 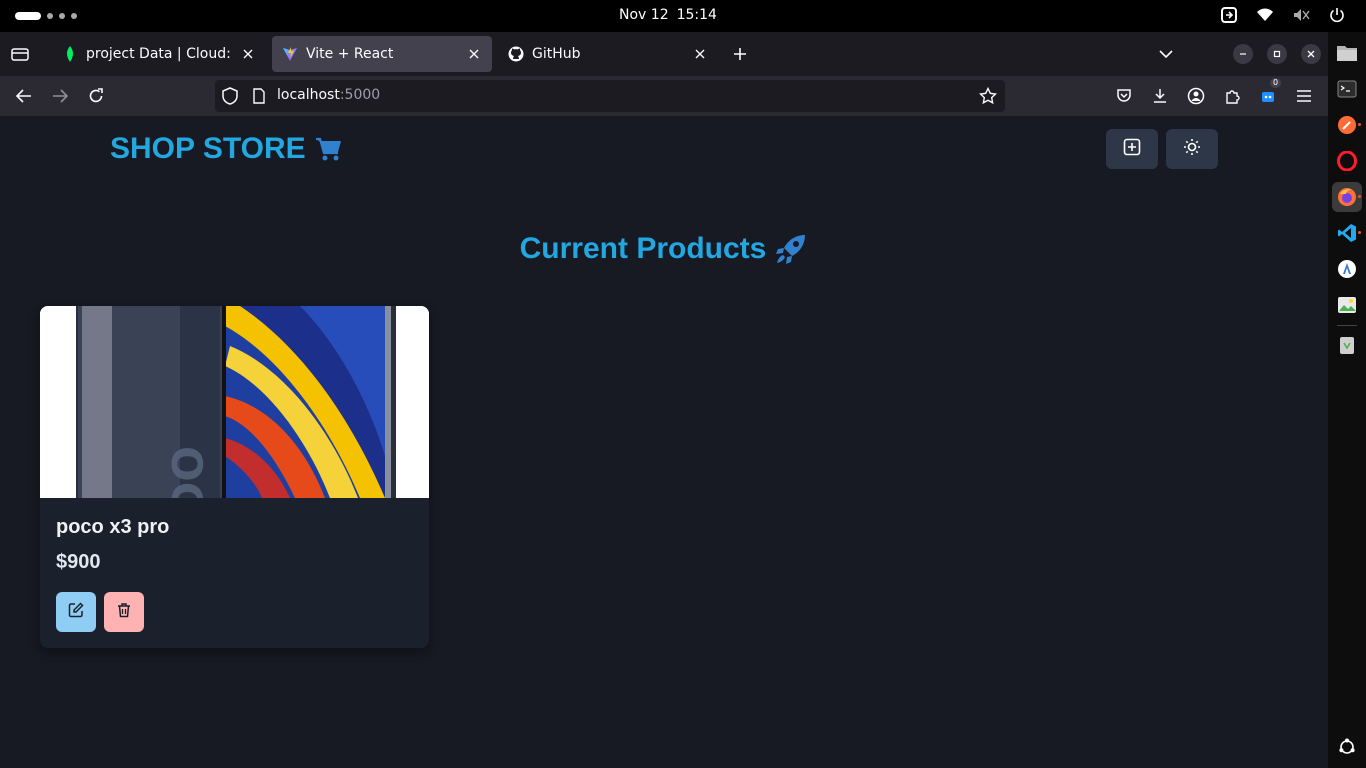 I want to click on extensions-icon, so click(x=1232, y=96).